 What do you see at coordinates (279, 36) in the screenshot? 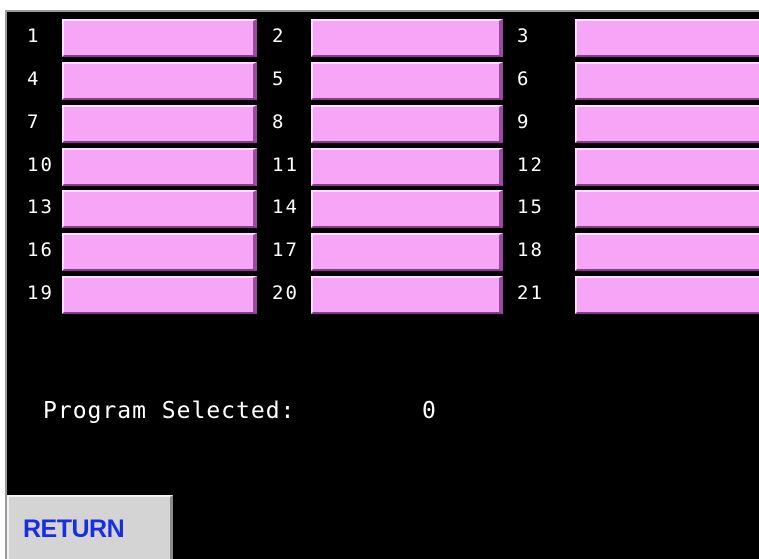
I see `program-slot-number: 2` at bounding box center [279, 36].